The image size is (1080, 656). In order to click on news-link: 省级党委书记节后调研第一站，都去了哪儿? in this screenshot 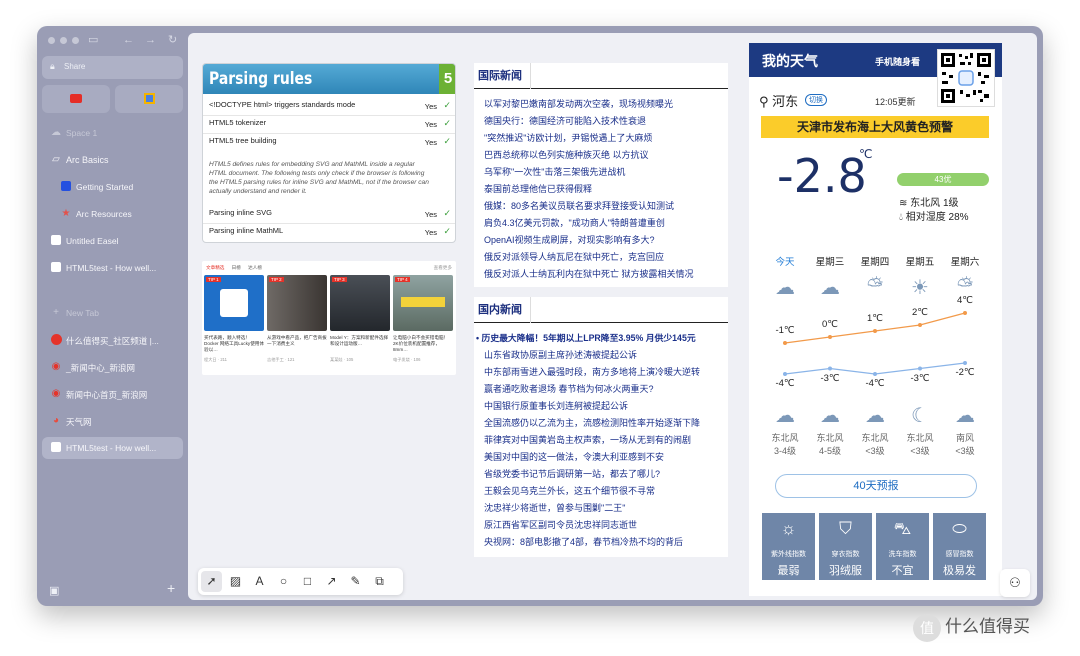, I will do `click(601, 474)`.